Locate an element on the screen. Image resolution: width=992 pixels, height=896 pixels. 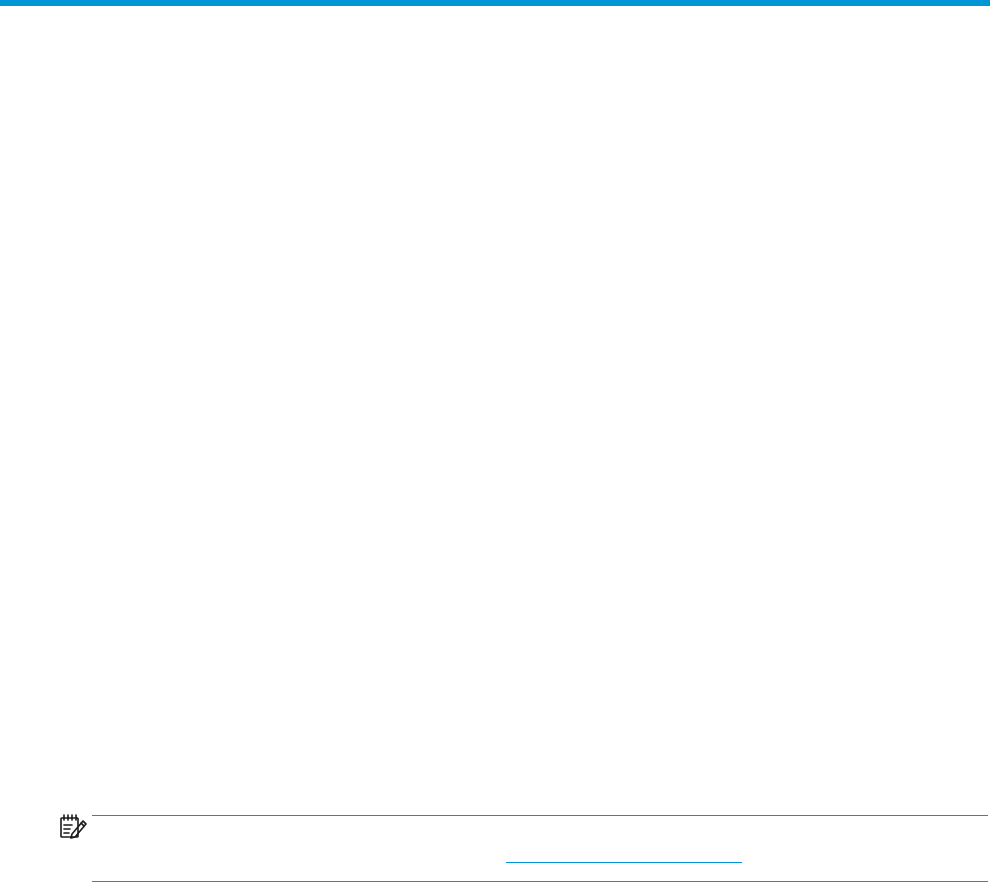
note-link is located at coordinates (624, 862).